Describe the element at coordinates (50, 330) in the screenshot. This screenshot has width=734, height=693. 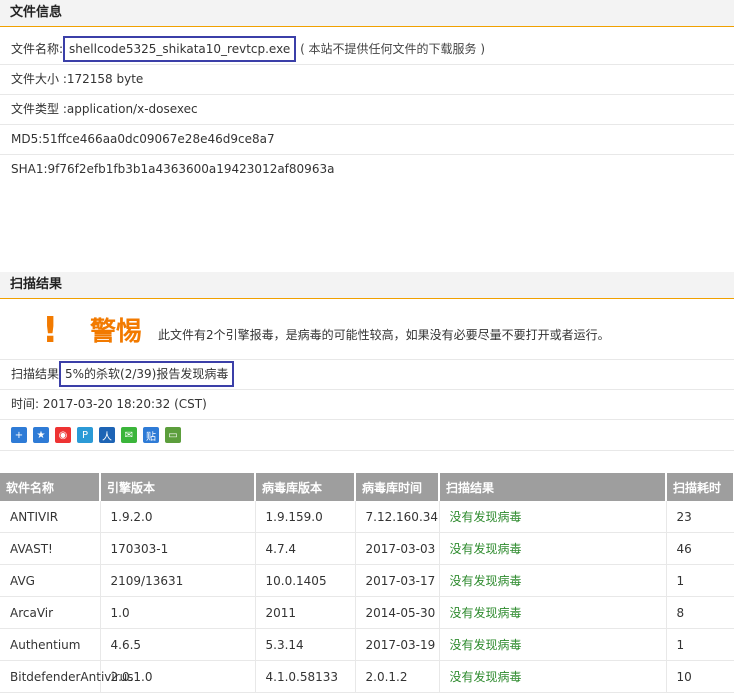
I see `warning-icon: !` at that location.